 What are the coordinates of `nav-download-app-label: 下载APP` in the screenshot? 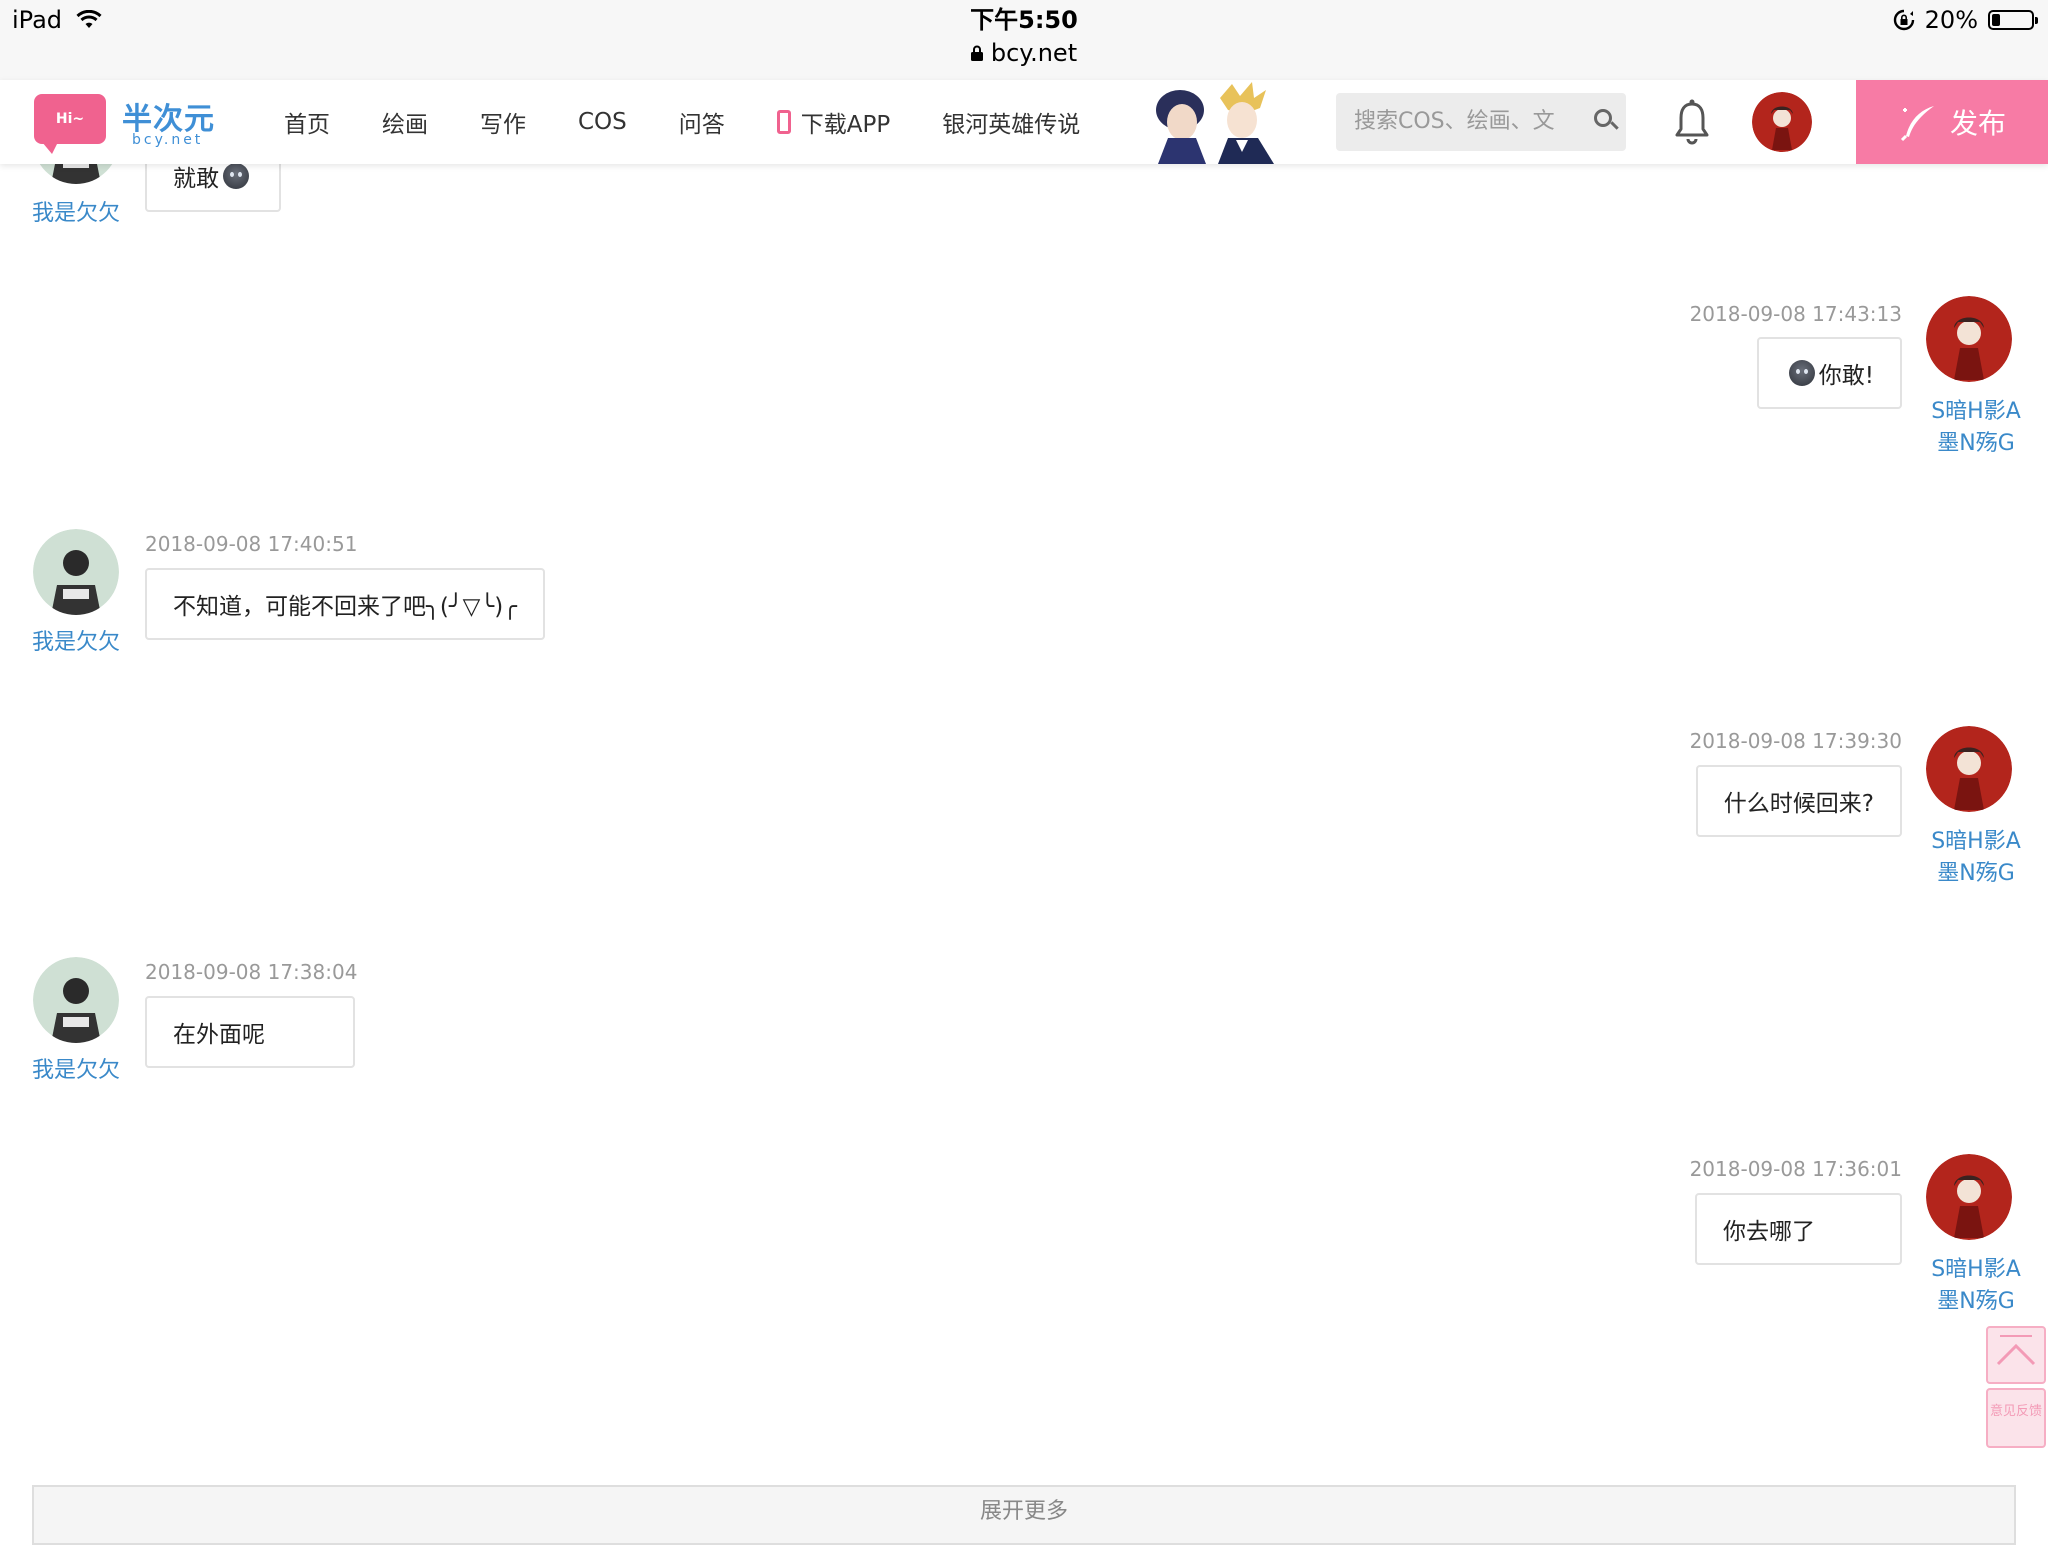 It's located at (845, 125).